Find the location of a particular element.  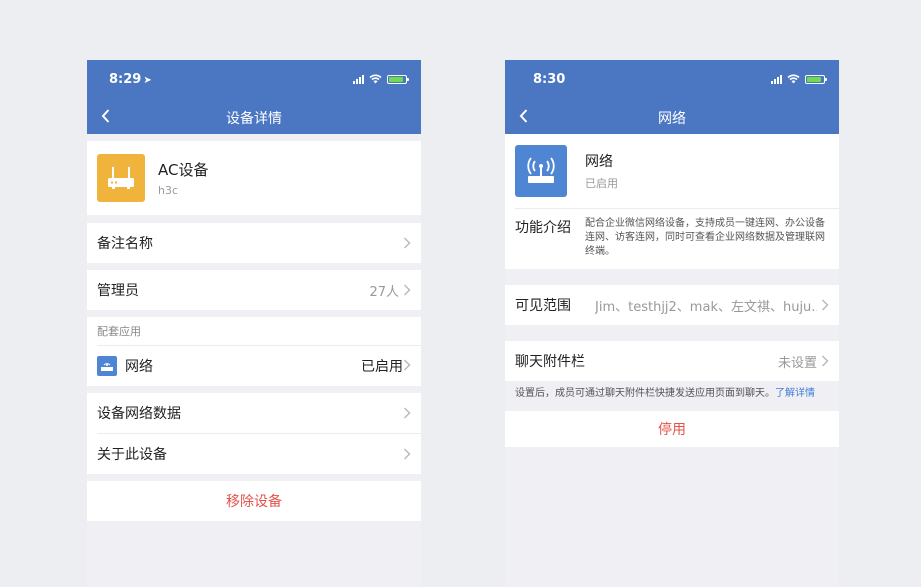

note-text: 设置后，成员可通过聊天附件栏快捷发送应用页面到聊天。 is located at coordinates (645, 393).